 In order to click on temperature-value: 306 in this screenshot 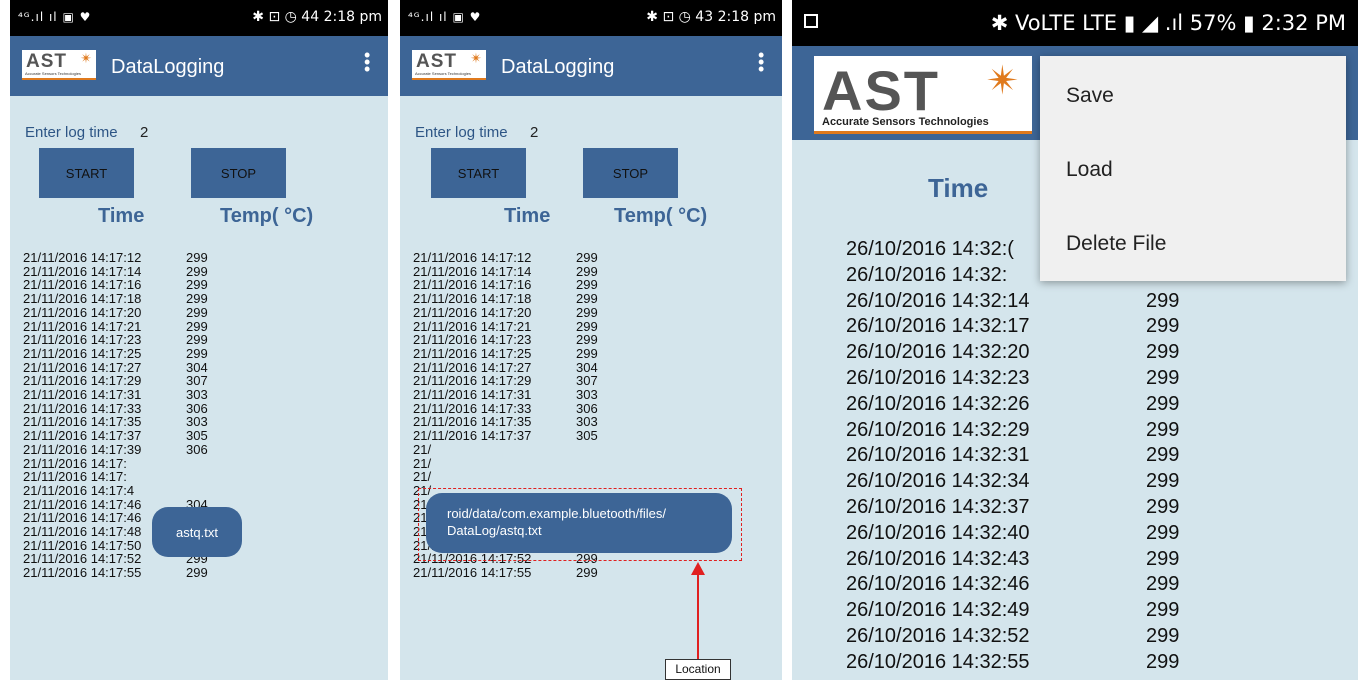, I will do `click(197, 449)`.